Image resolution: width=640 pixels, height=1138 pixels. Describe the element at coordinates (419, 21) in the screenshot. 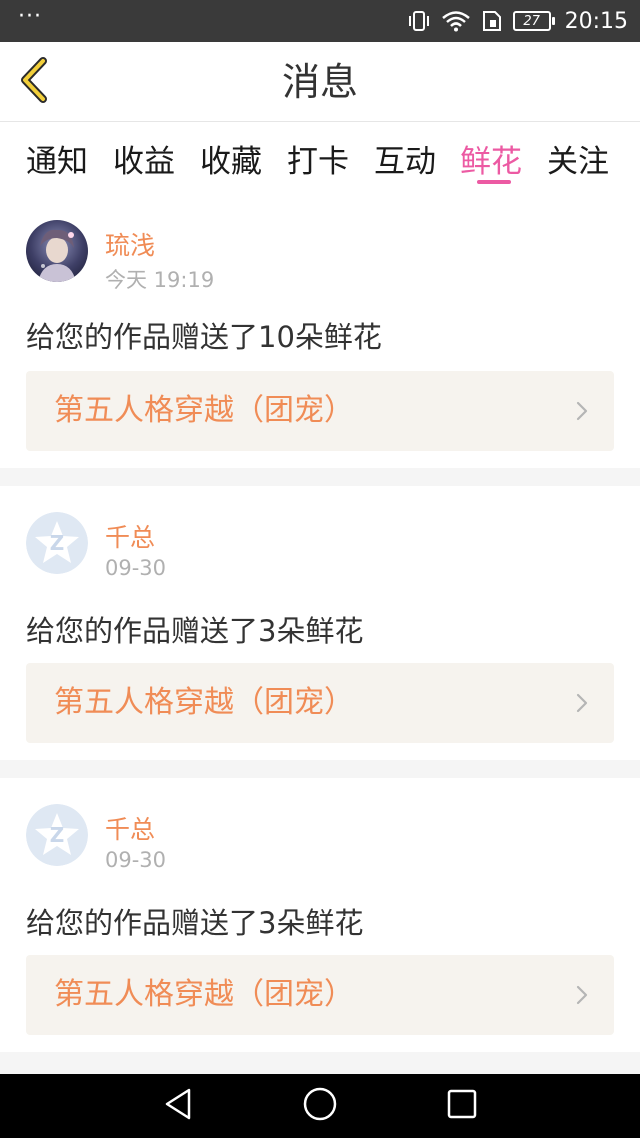

I see `vibrate-icon` at that location.